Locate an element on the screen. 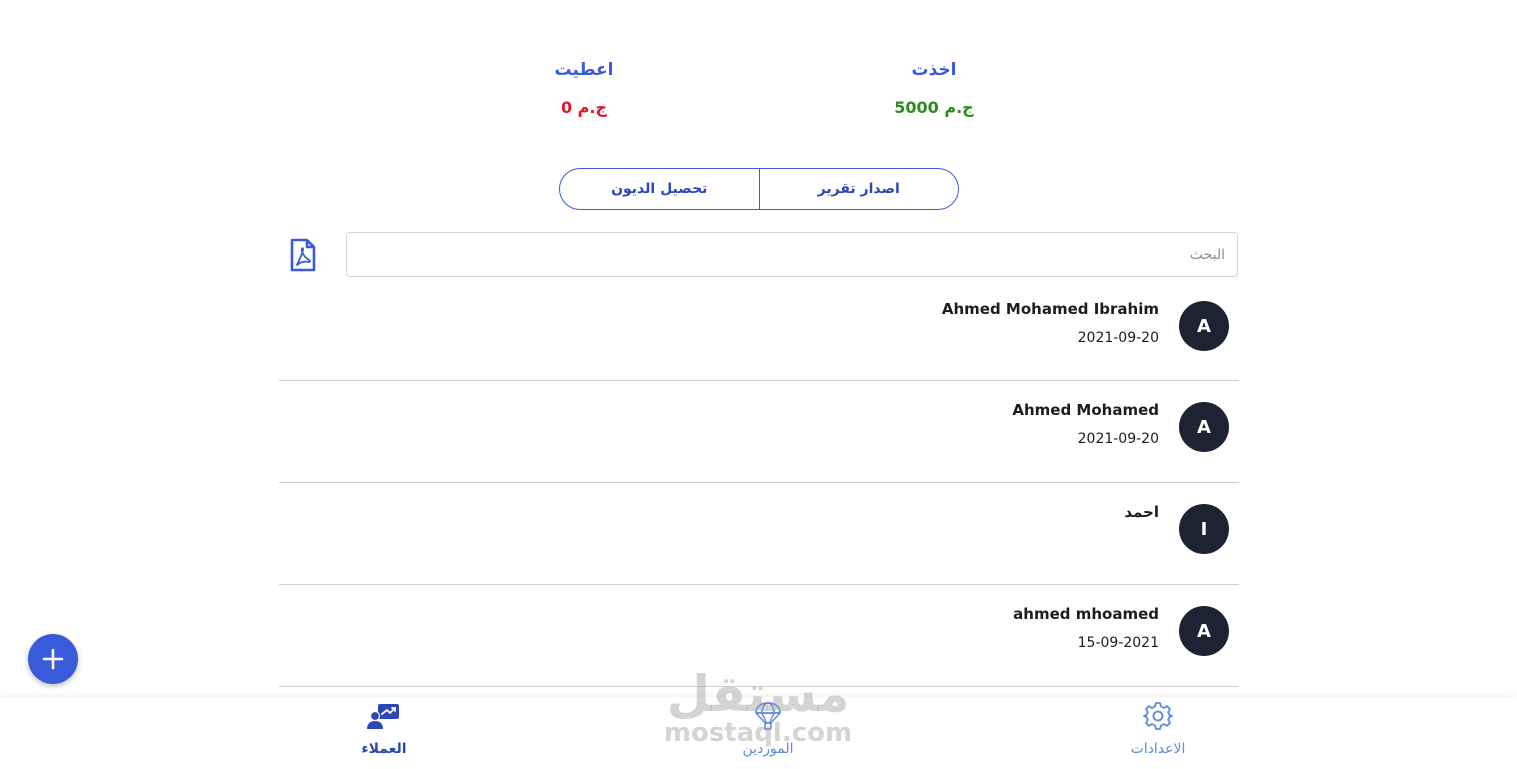  took-label: اخذت is located at coordinates (934, 70).